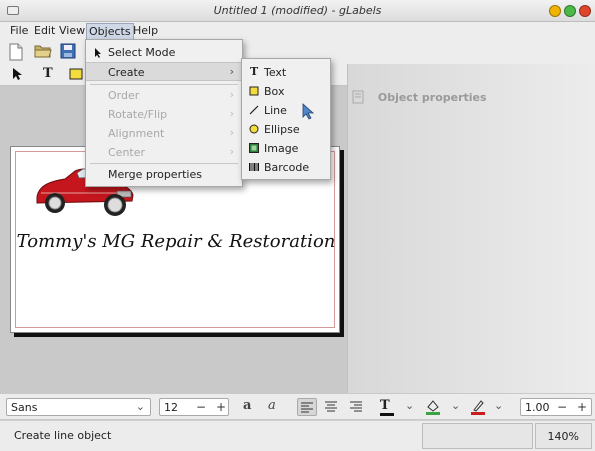  Describe the element at coordinates (98, 53) in the screenshot. I see `arrow-pointer-icon` at that location.